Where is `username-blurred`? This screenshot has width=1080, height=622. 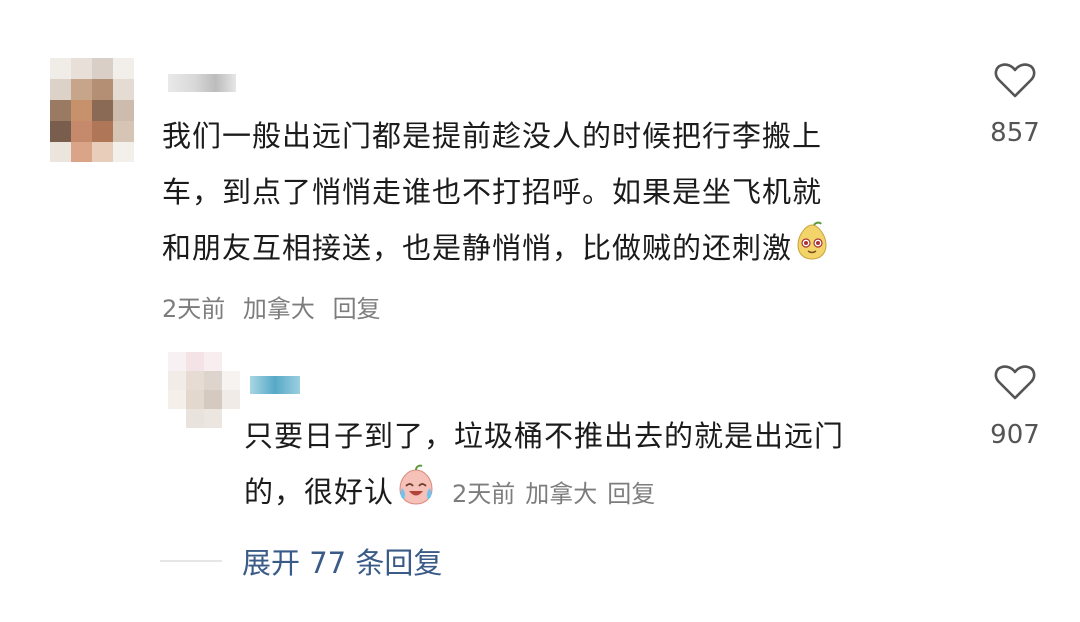 username-blurred is located at coordinates (202, 83).